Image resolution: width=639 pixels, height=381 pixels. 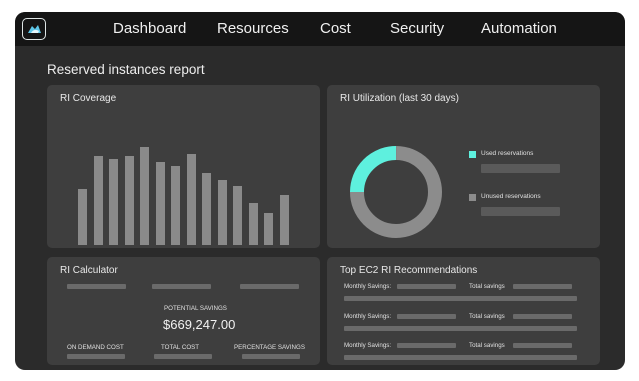 I want to click on total-cost-label: TOTAL COST, so click(x=180, y=347).